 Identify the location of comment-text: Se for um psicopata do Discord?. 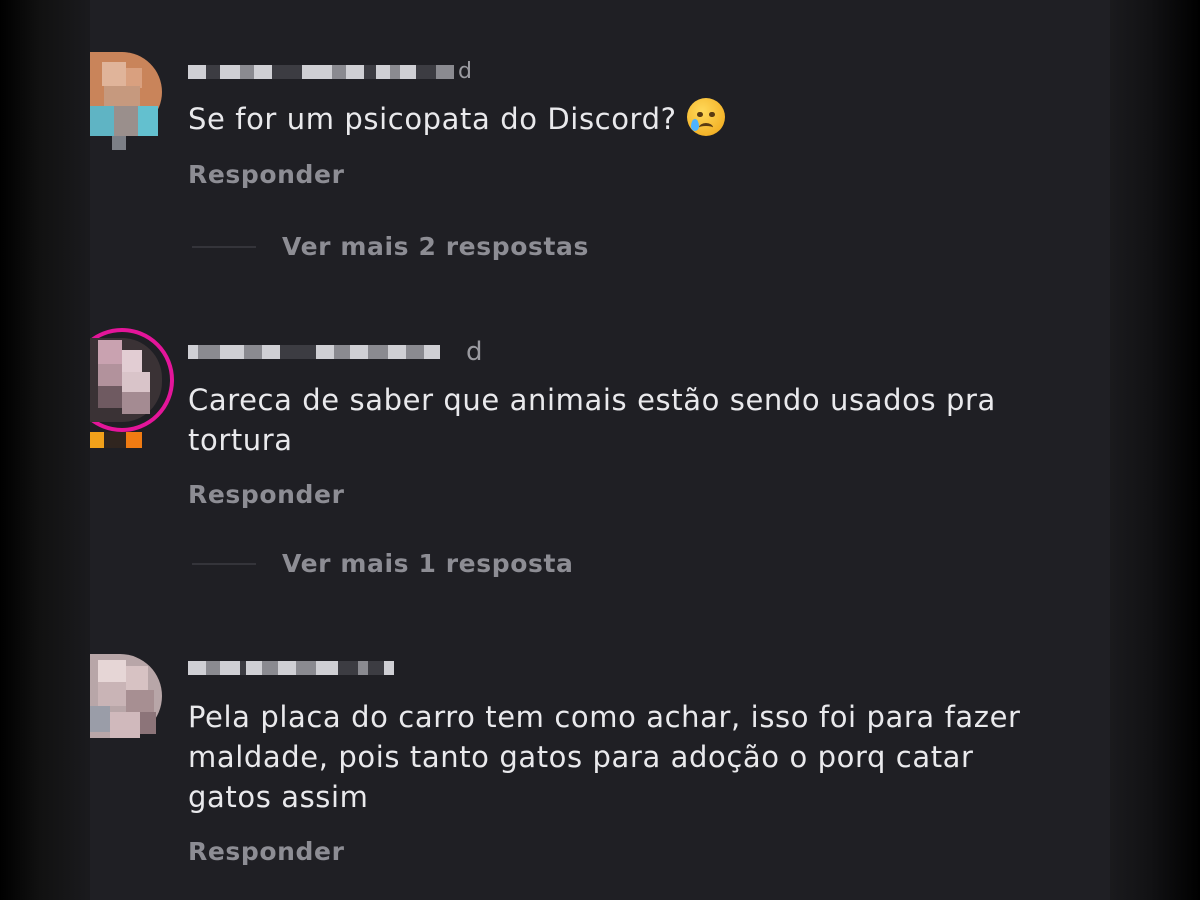
(638, 118).